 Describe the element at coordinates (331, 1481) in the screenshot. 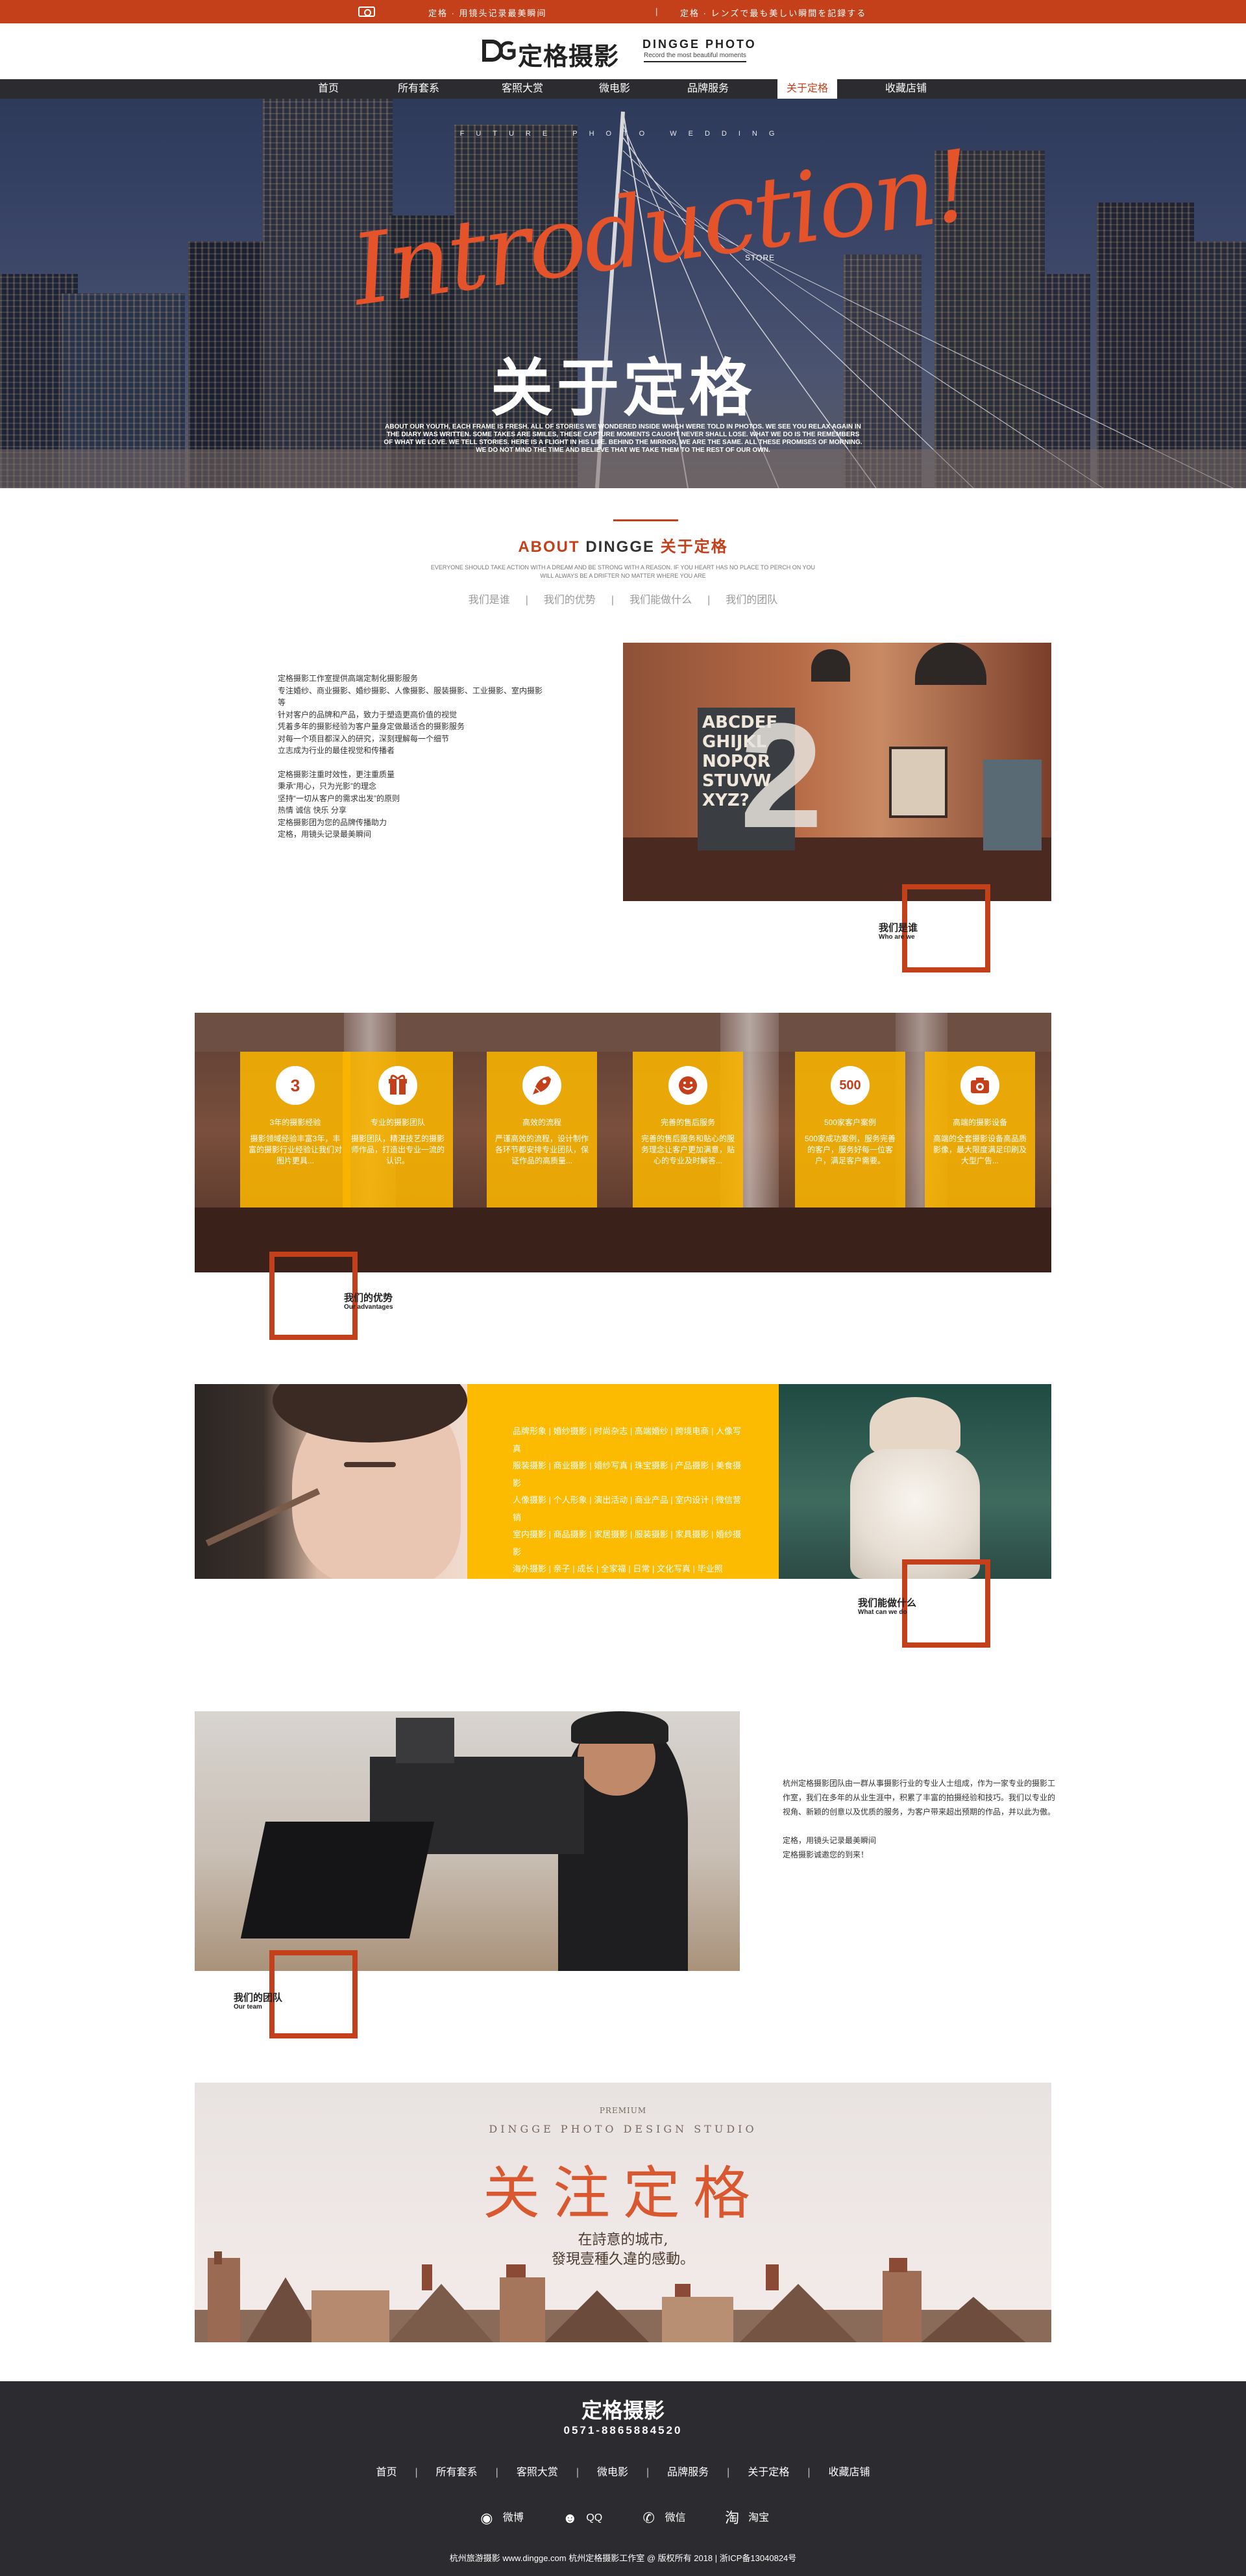

I see `makeup-photo` at that location.